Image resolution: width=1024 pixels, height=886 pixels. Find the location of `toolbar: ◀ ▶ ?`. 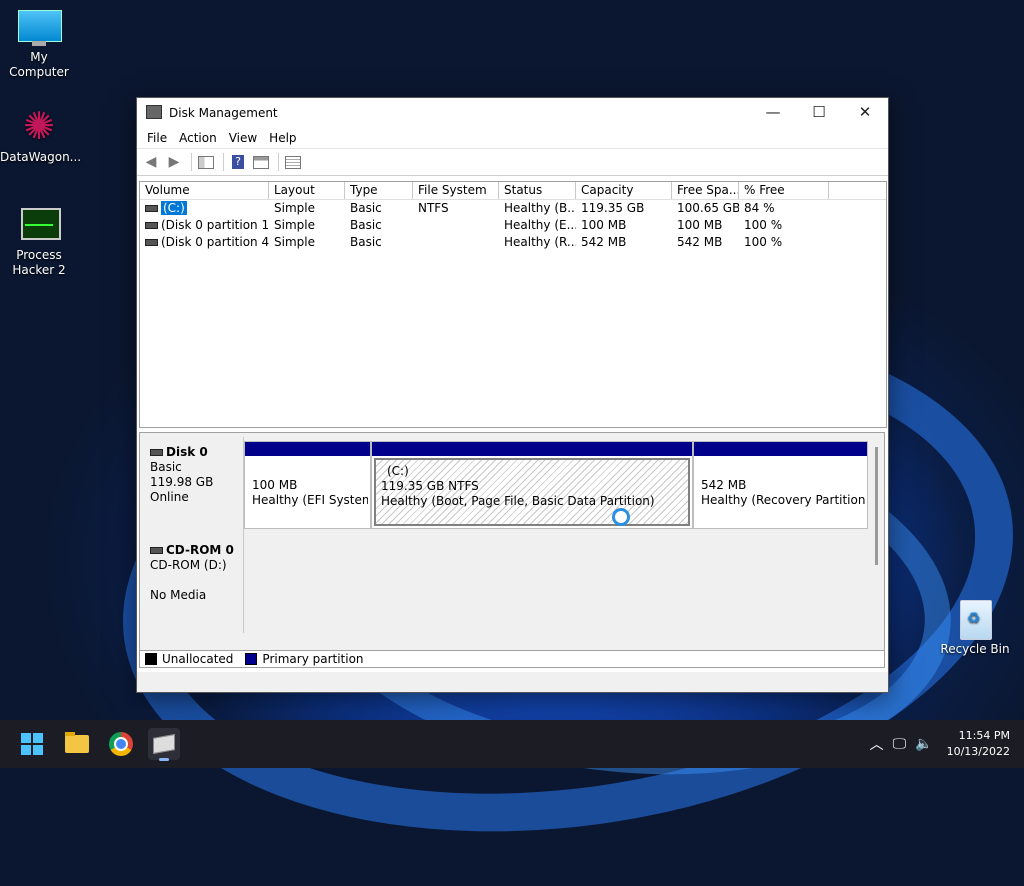

toolbar: ◀ ▶ ? is located at coordinates (512, 162).